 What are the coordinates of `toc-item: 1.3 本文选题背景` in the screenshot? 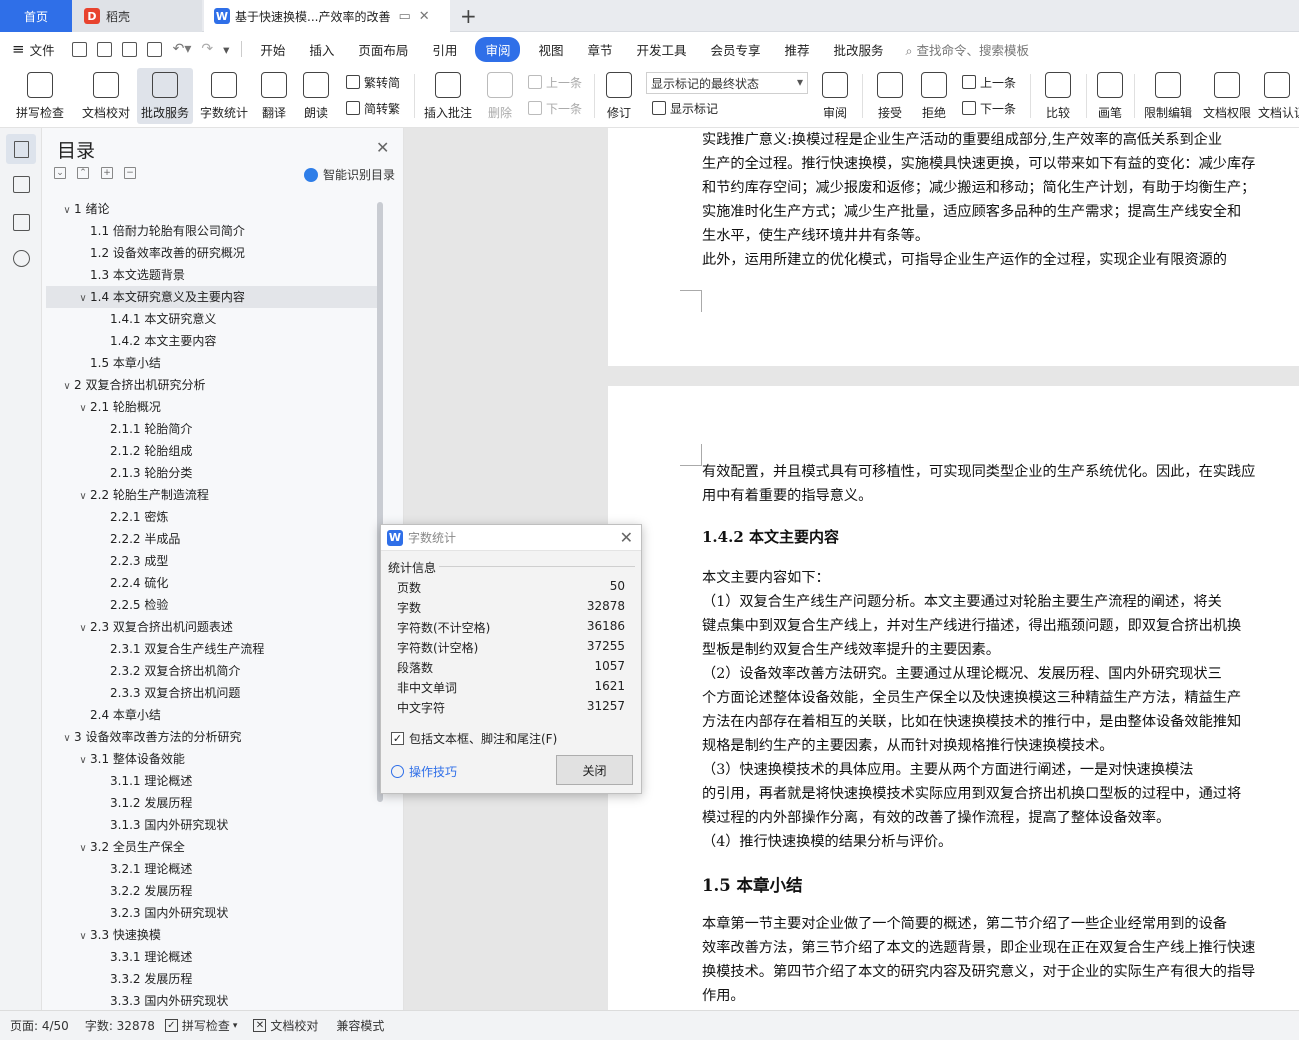 It's located at (212, 275).